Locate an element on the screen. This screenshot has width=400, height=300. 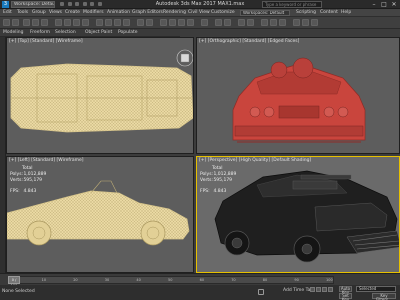
viewport-label: [+] [Left] [Standard] [Wireframe] is located at coordinates (46, 160).